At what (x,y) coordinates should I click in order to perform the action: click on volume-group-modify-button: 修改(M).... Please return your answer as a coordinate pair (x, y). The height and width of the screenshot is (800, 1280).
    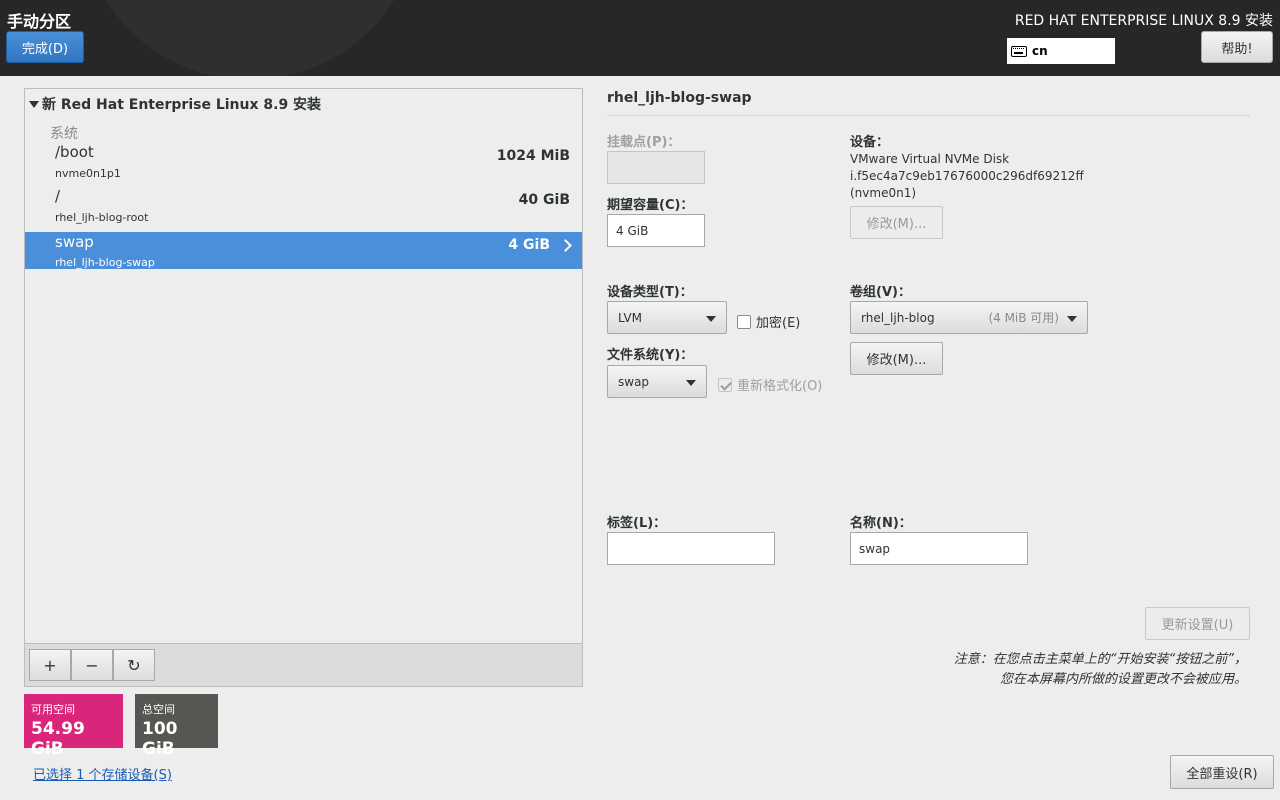
    Looking at the image, I should click on (896, 358).